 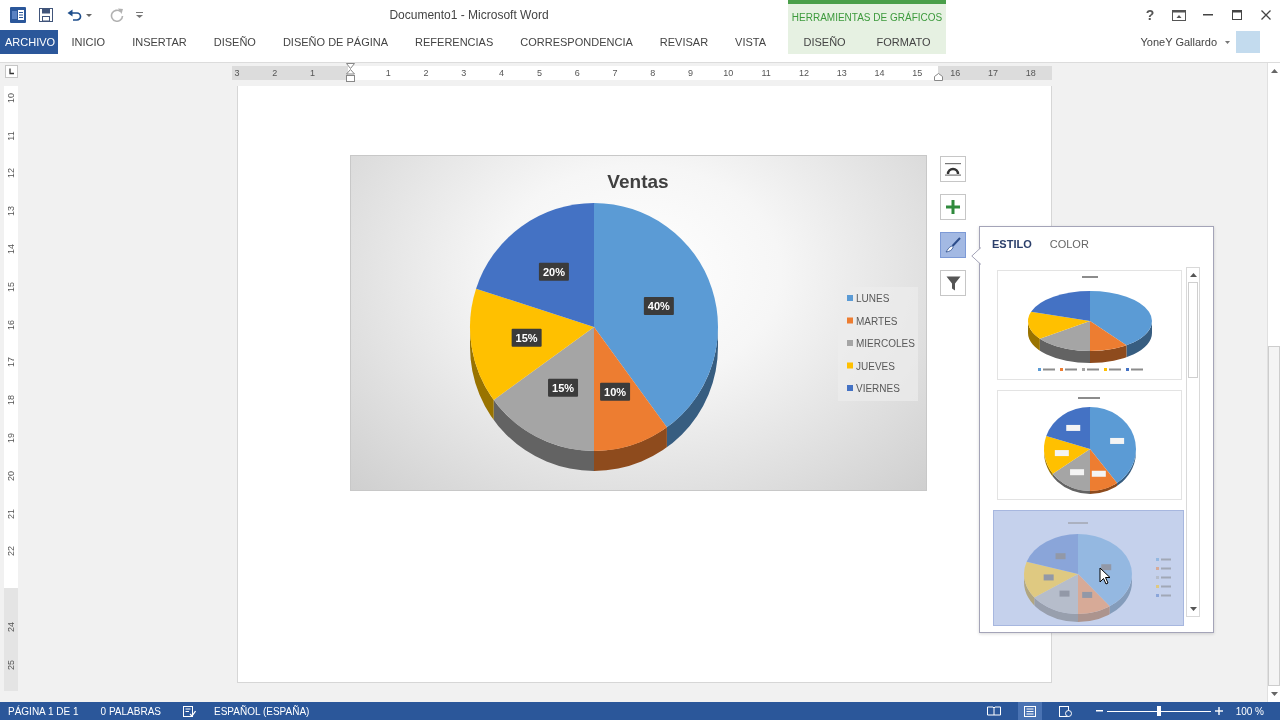 I want to click on ruler-number: 20, so click(x=11, y=475).